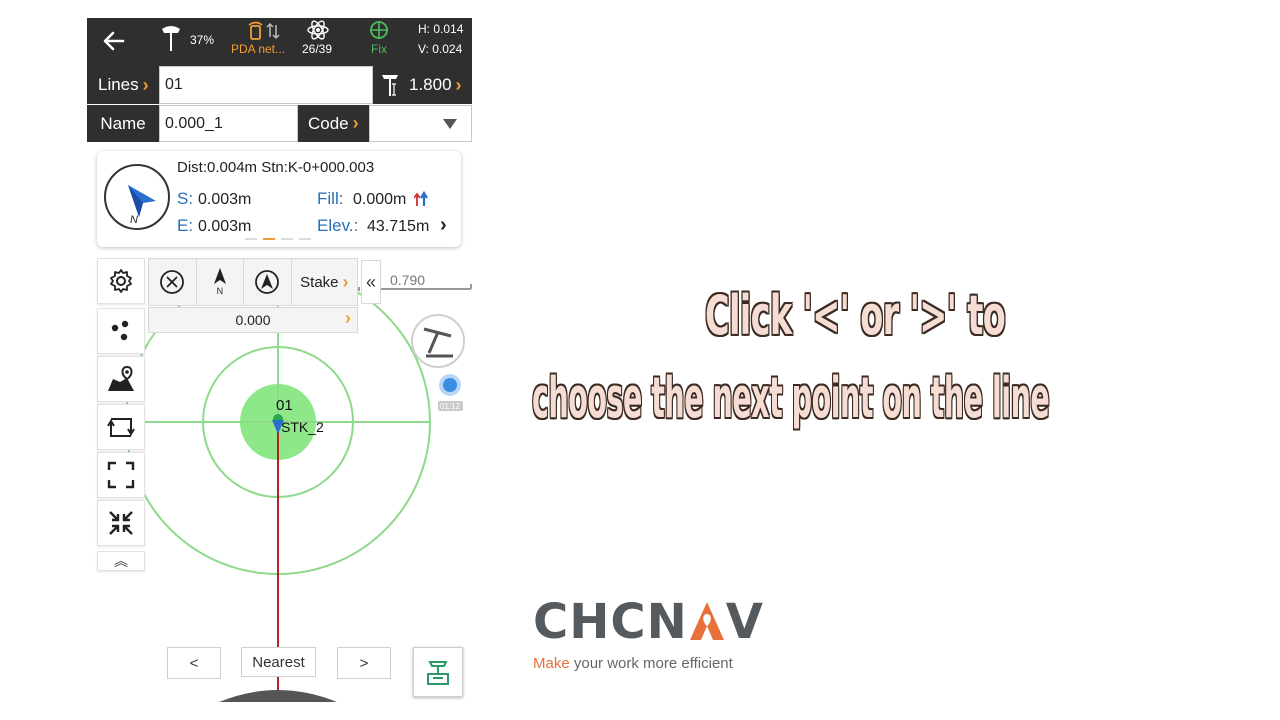 This screenshot has height=720, width=1280. I want to click on distance-row: 0.000 ›, so click(253, 320).